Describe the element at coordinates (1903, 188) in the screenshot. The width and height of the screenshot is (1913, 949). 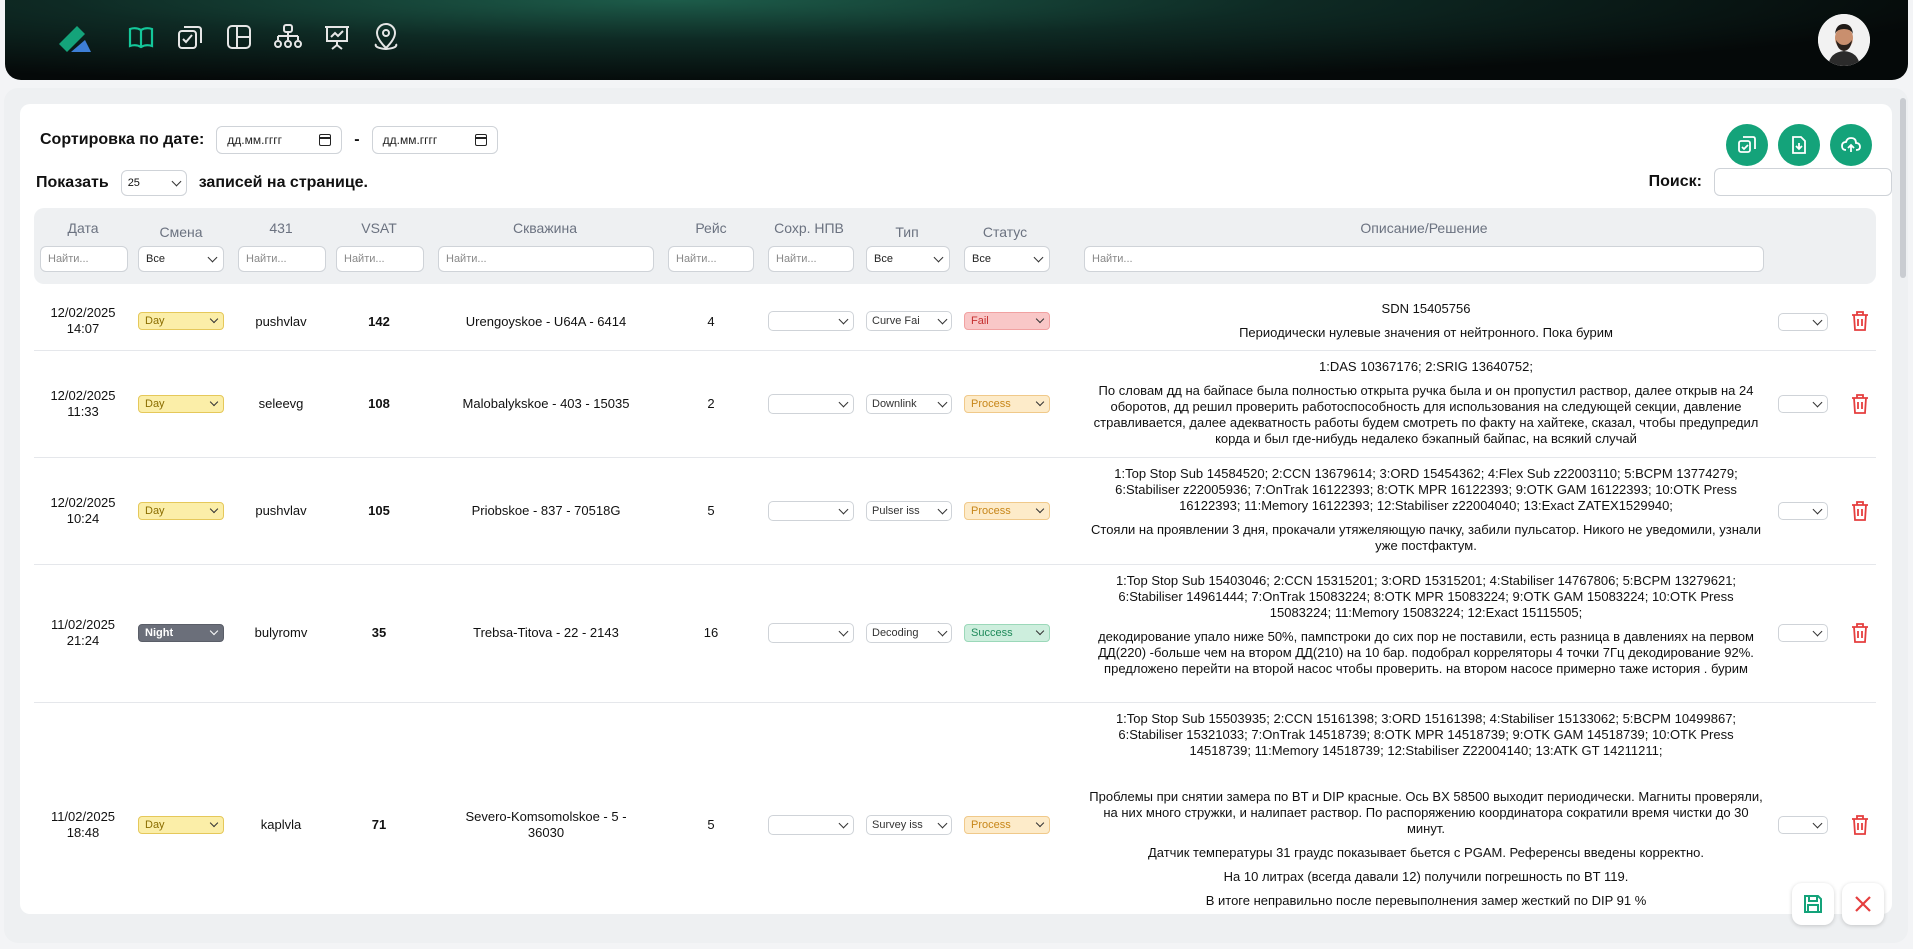
I see `scrollbar` at that location.